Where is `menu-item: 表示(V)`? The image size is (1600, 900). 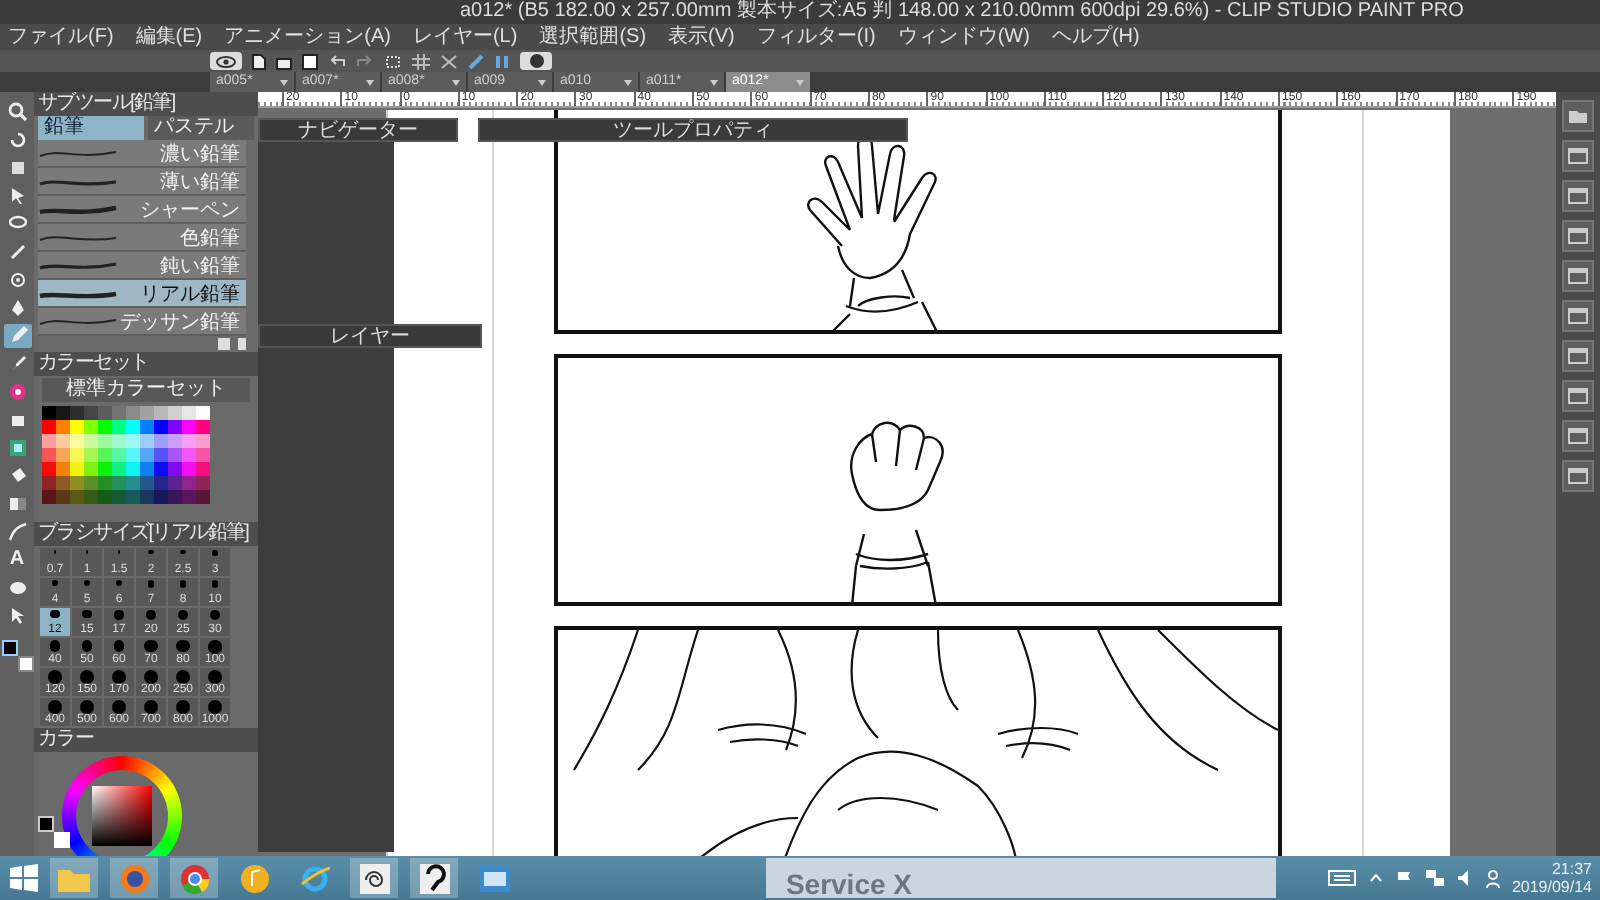
menu-item: 表示(V) is located at coordinates (701, 37).